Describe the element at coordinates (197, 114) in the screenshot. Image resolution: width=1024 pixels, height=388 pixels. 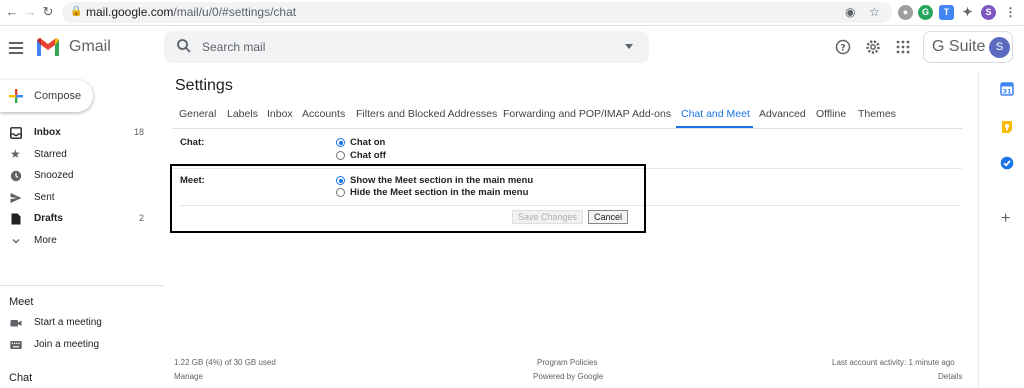
I see `tab-general: General` at that location.